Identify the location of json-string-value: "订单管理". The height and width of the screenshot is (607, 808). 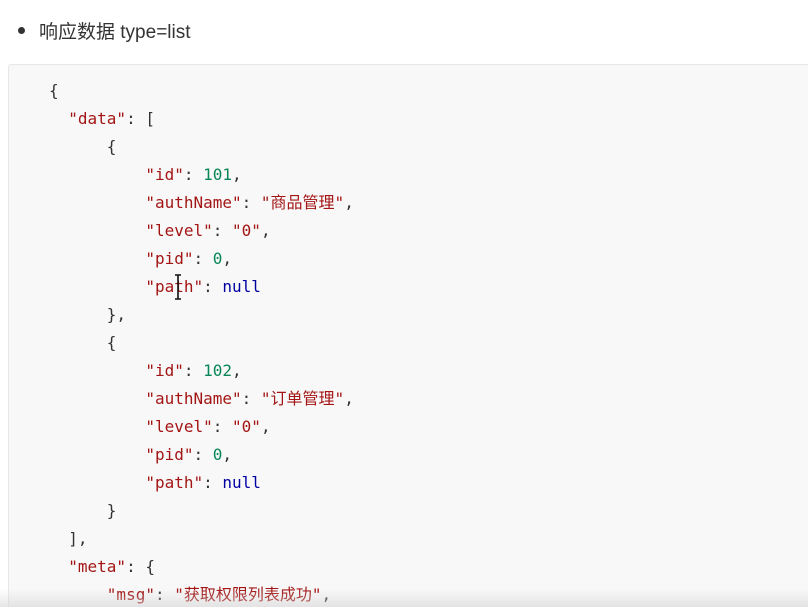
(302, 398).